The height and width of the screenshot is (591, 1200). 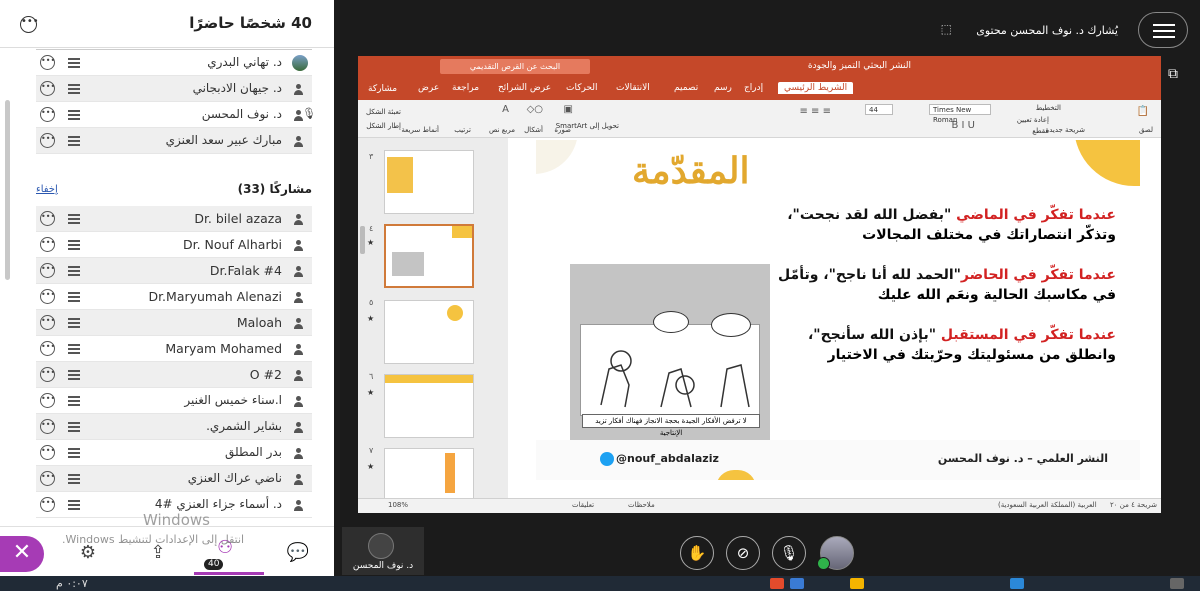 What do you see at coordinates (383, 112) in the screenshot?
I see `shape-fill-button: تعبئة الشكل` at bounding box center [383, 112].